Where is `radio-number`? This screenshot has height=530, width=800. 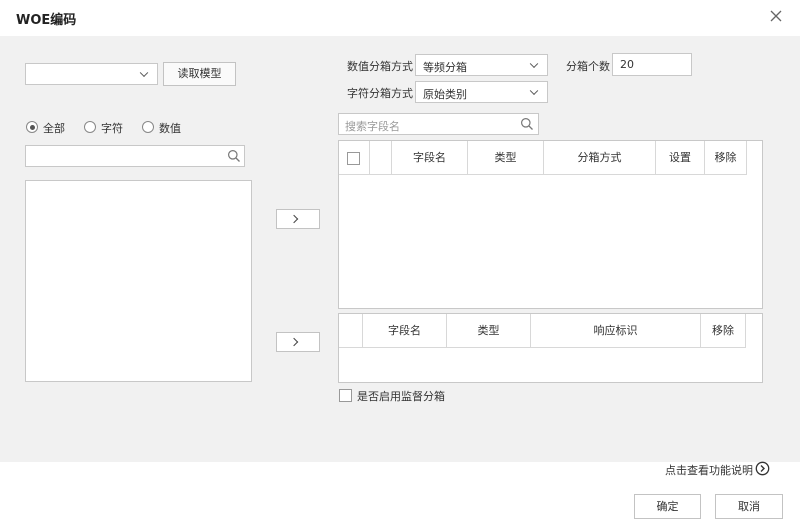
radio-number is located at coordinates (148, 127).